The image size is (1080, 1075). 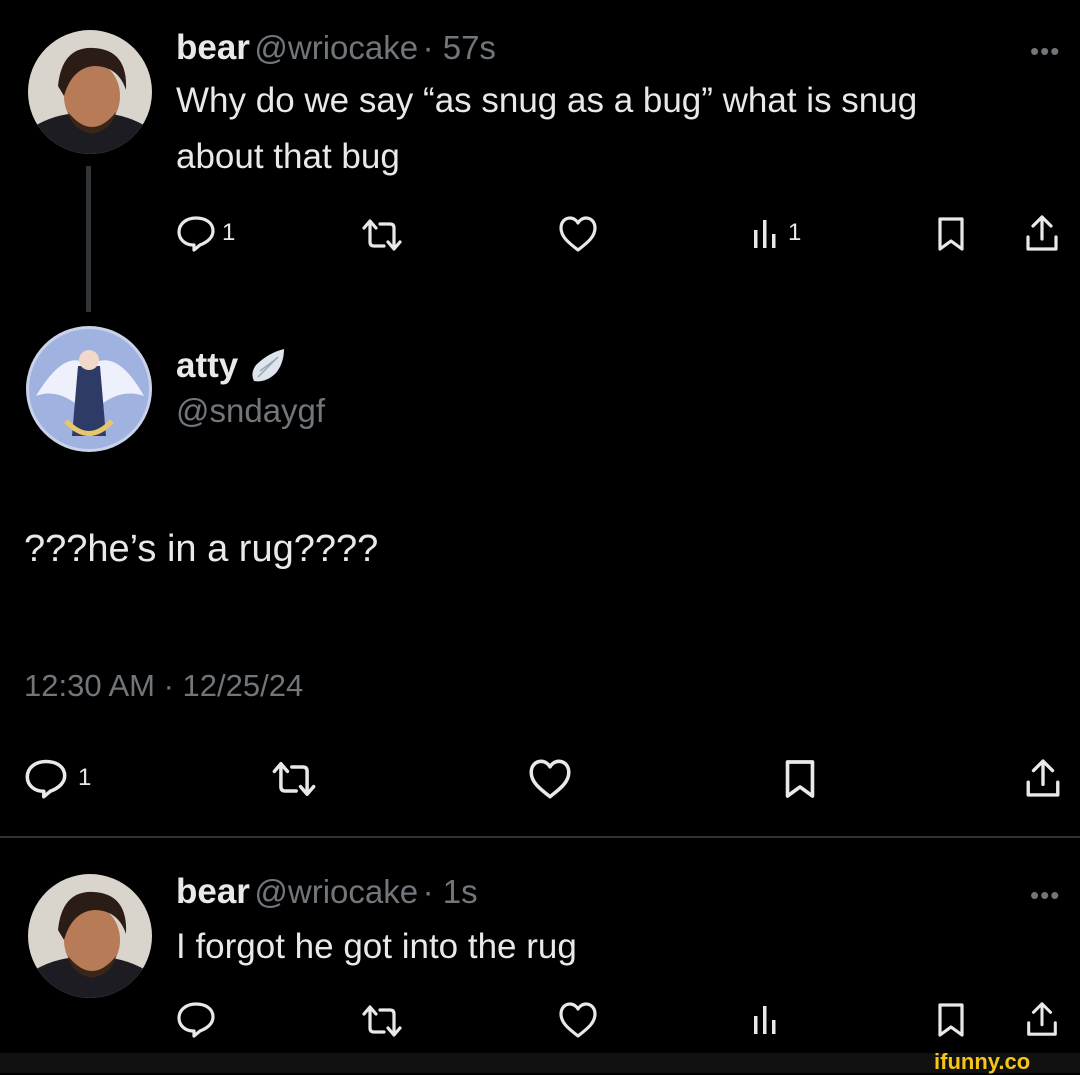 I want to click on username: @sndaygf, so click(x=250, y=411).